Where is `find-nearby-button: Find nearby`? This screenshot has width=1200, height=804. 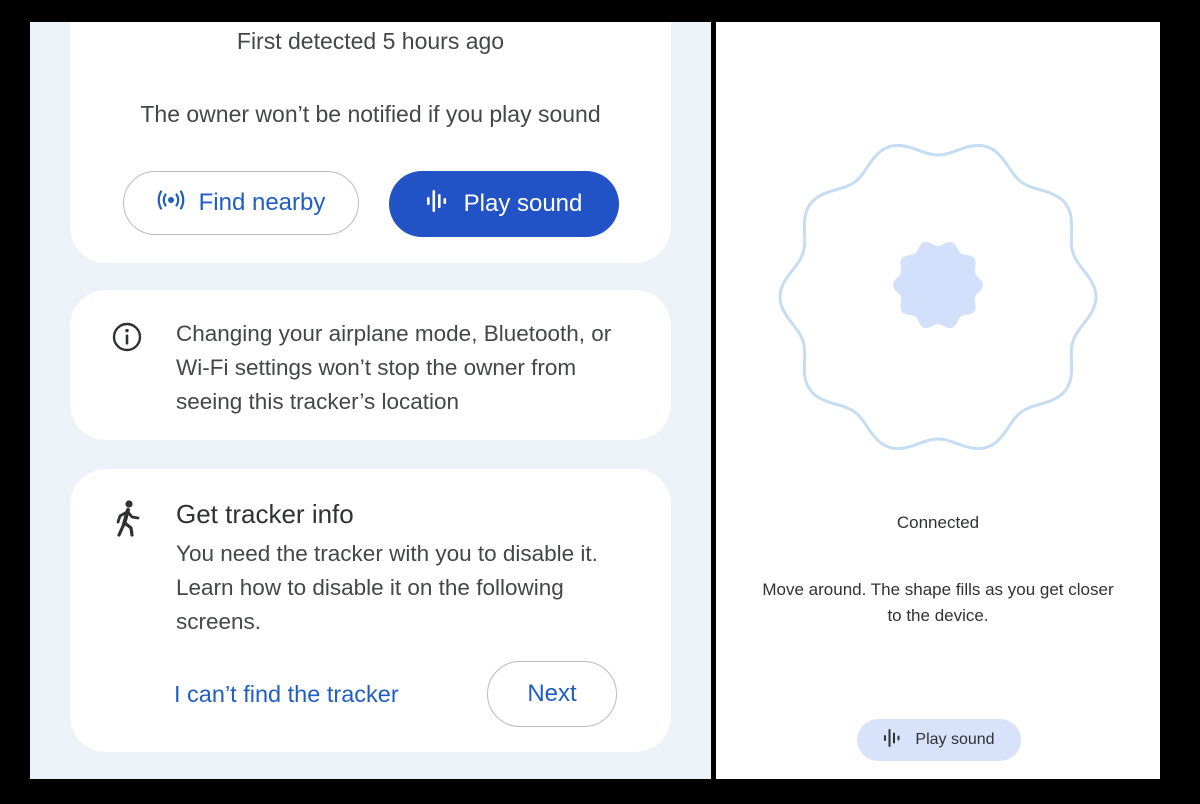
find-nearby-button: Find nearby is located at coordinates (241, 203).